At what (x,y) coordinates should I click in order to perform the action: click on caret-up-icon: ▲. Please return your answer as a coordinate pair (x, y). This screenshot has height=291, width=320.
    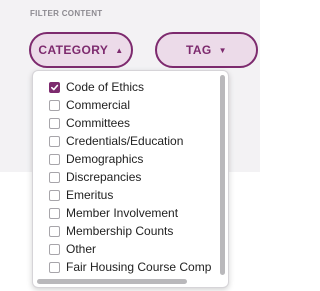
    Looking at the image, I should click on (119, 50).